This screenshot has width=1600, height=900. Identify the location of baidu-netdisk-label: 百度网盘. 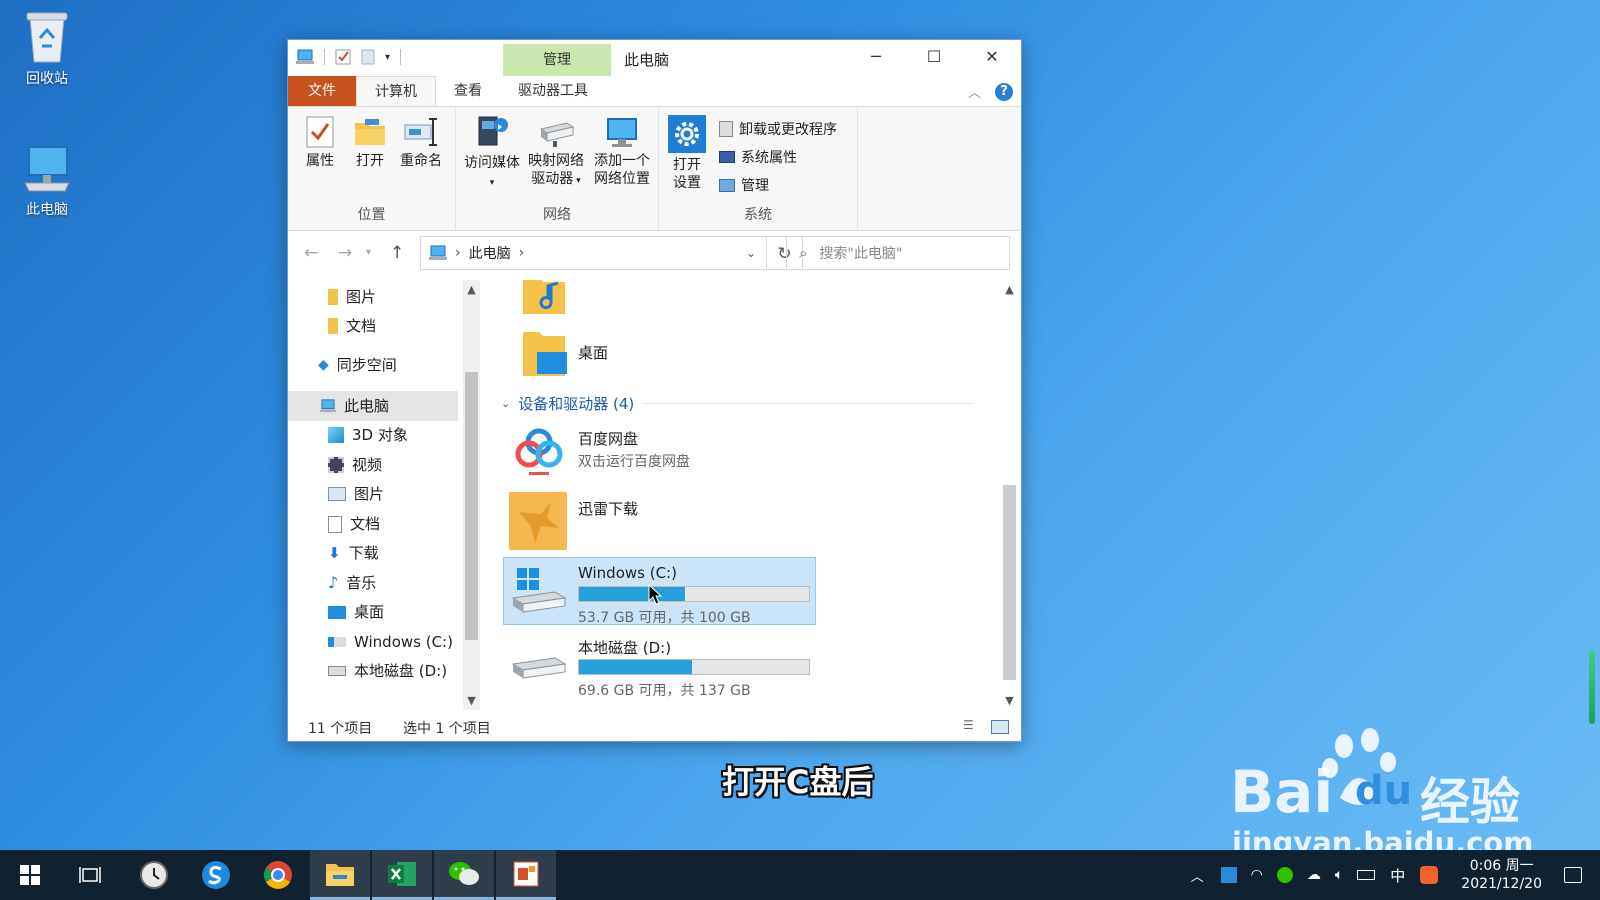
(608, 438).